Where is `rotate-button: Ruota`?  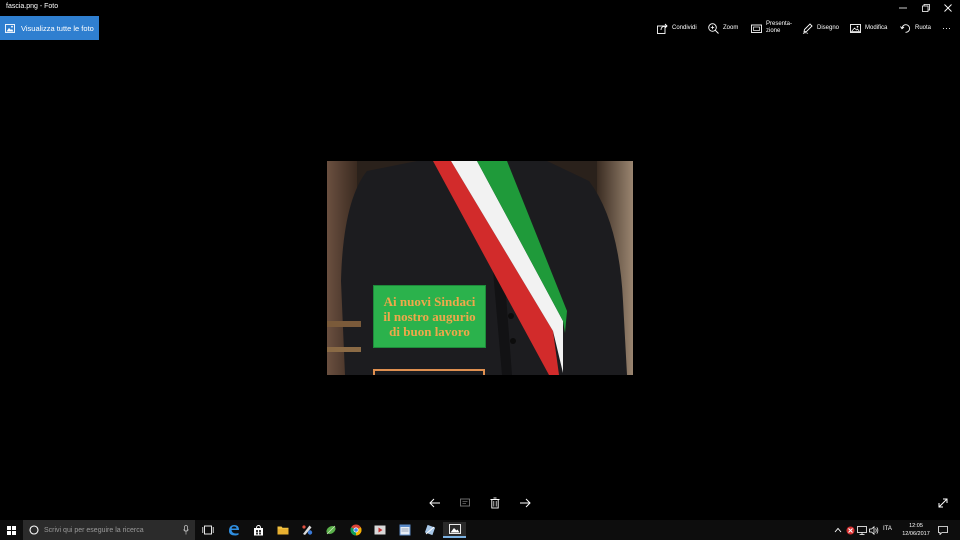 rotate-button: Ruota is located at coordinates (915, 28).